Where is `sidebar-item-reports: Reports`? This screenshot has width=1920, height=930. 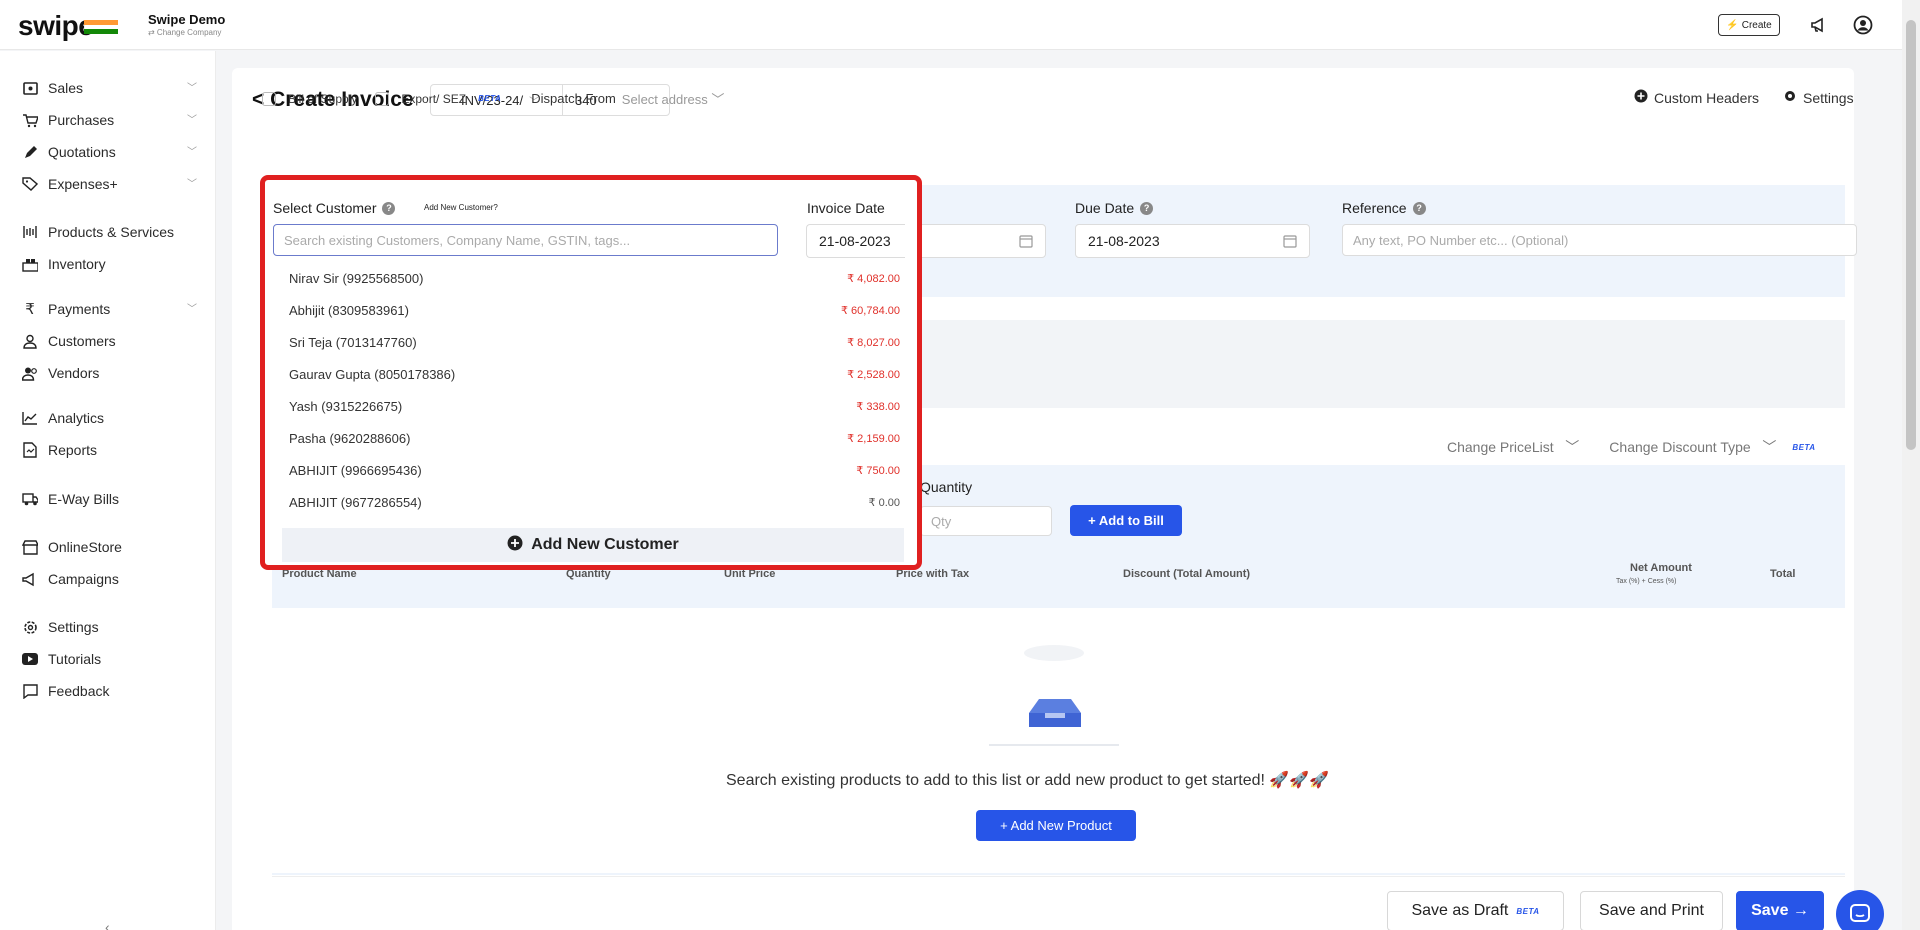 sidebar-item-reports: Reports is located at coordinates (109, 450).